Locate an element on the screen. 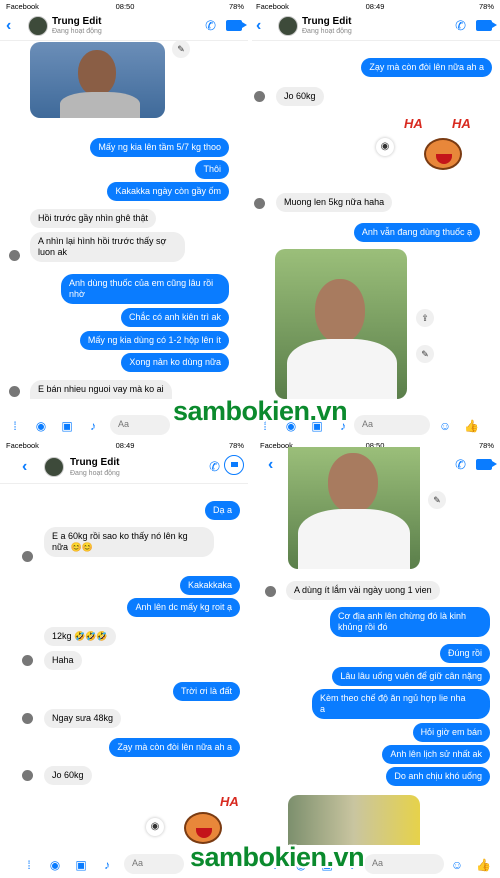 This screenshot has width=500, height=878. microphone-icon: ♪ is located at coordinates (107, 865).